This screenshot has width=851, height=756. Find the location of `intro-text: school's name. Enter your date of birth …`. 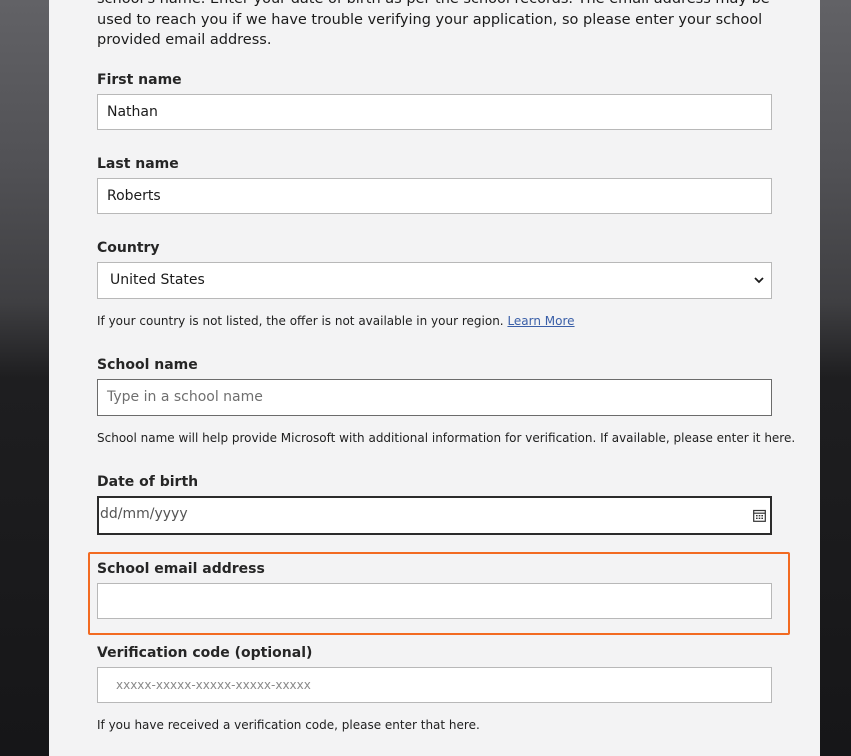

intro-text: school's name. Enter your date of birth … is located at coordinates (433, 24).